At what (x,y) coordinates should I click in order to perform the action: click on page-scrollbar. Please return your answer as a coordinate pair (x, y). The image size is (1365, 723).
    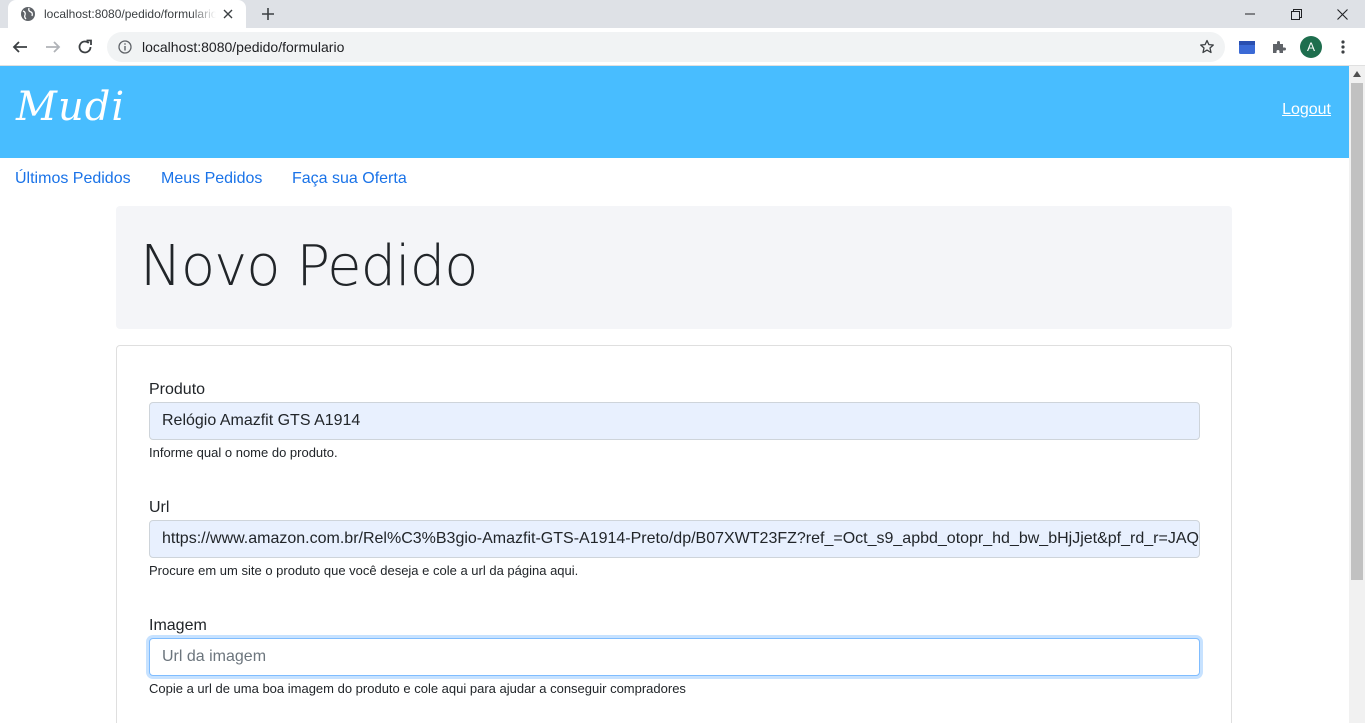
    Looking at the image, I should click on (1357, 394).